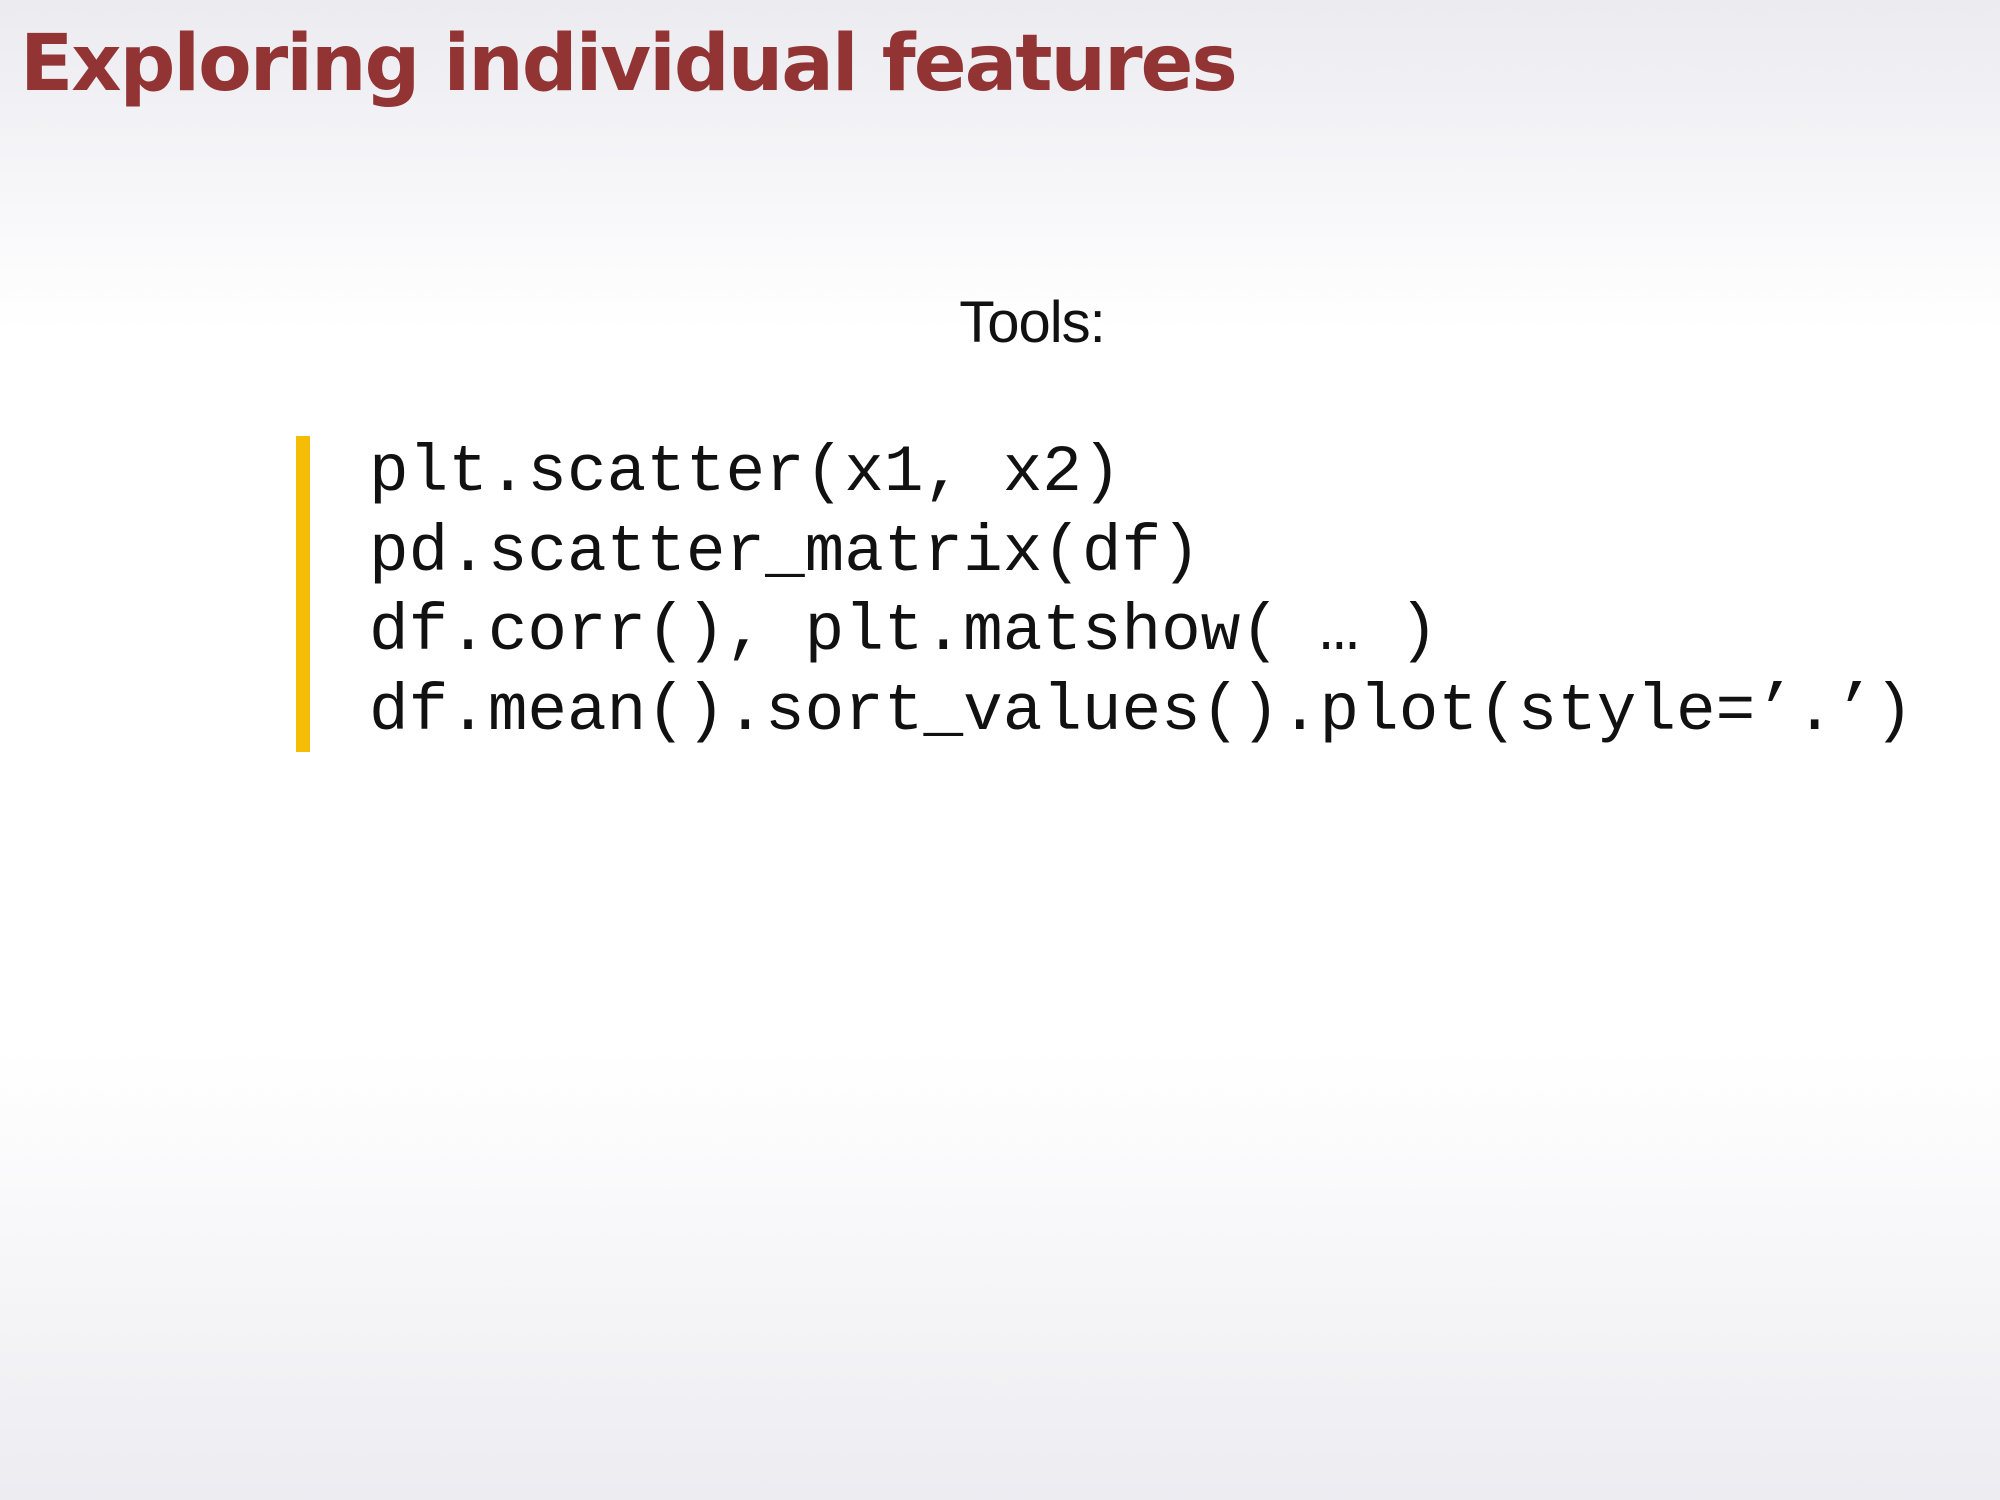 The image size is (2000, 1500). I want to click on slide-title: Exploring individual features, so click(629, 64).